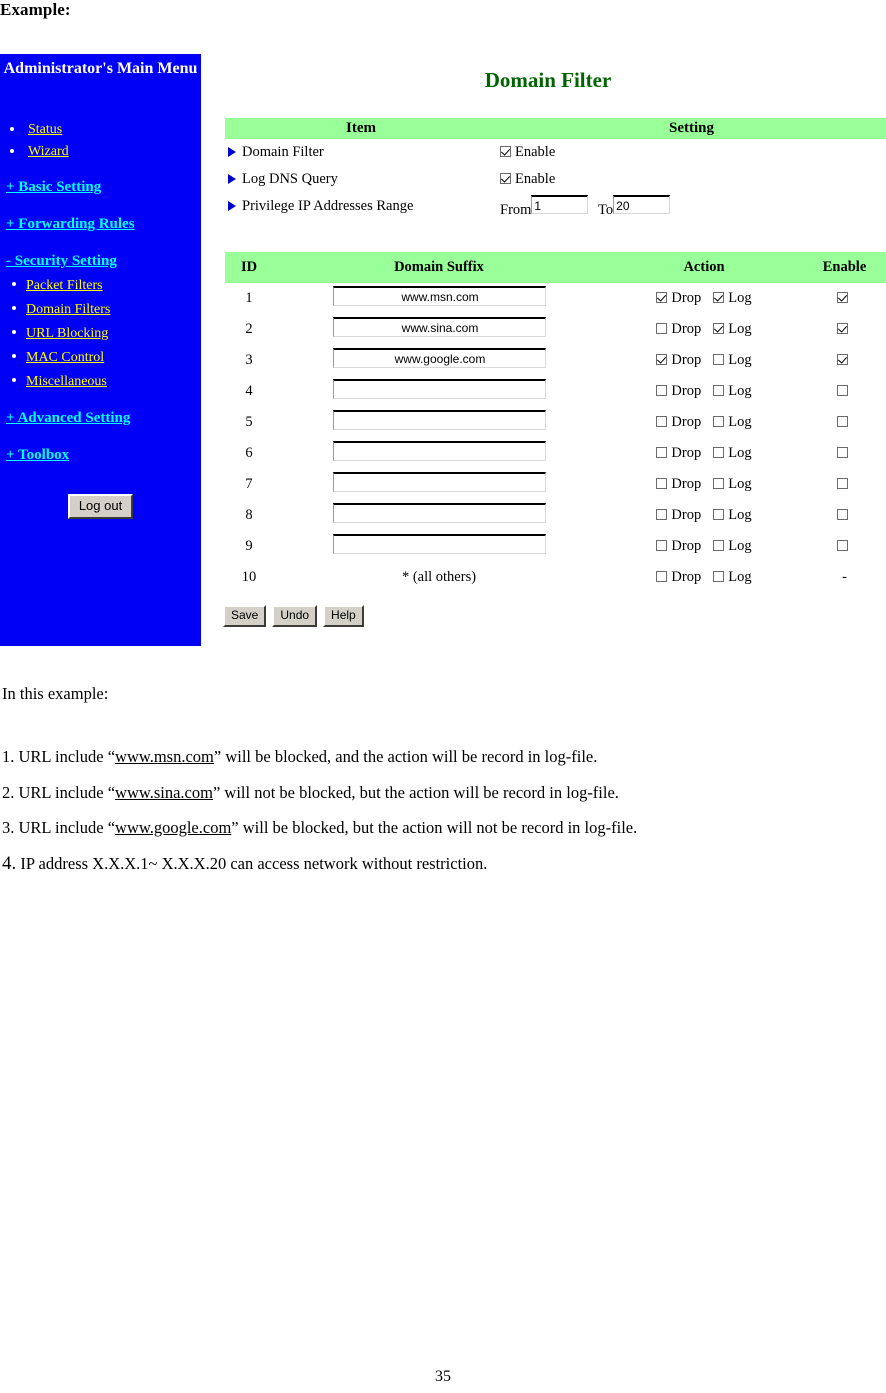 The image size is (886, 1393). I want to click on range-to-label: To, so click(606, 209).